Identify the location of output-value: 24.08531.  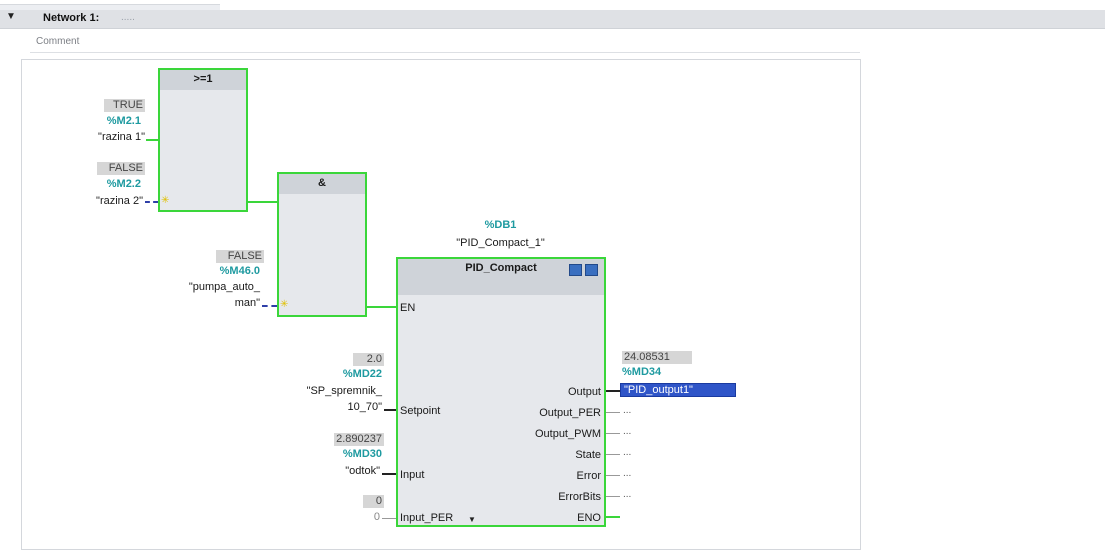
(657, 357).